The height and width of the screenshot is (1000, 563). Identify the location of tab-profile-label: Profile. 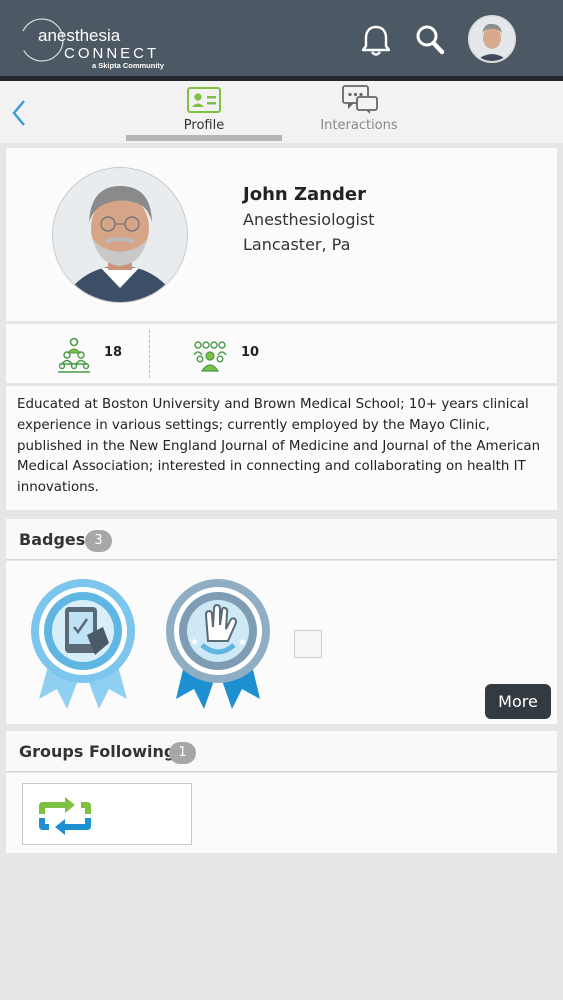
(204, 125).